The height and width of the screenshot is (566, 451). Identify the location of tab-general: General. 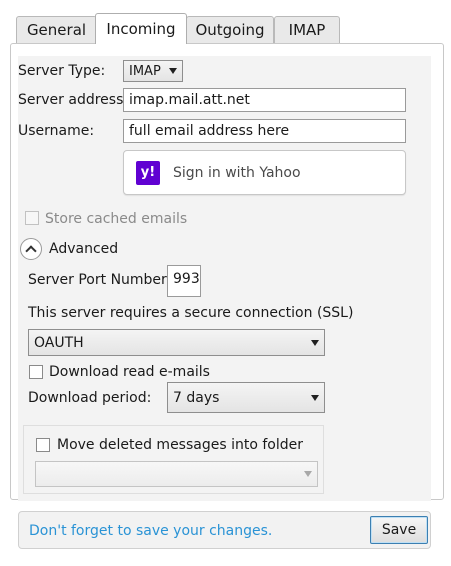
(56, 29).